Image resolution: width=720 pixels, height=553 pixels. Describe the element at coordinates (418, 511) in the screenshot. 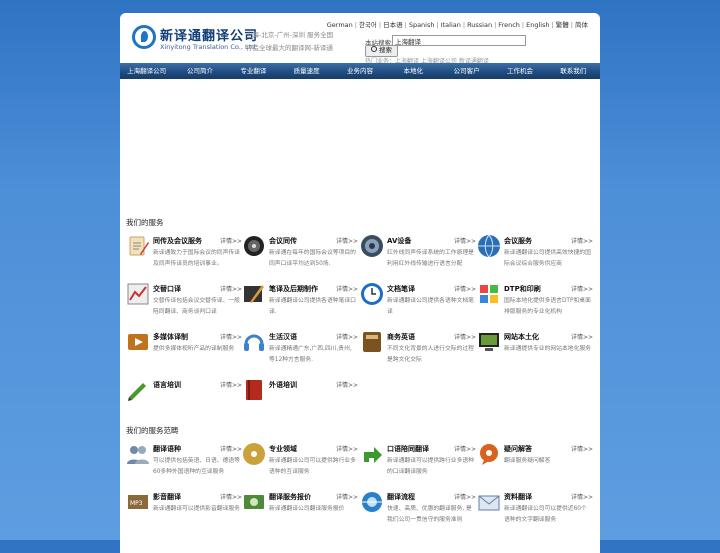

I see `service-item: 翻译流程 详情>> 快速、高质、优惠的翻译服务, 是我们公司一贯信守的服务准则` at that location.